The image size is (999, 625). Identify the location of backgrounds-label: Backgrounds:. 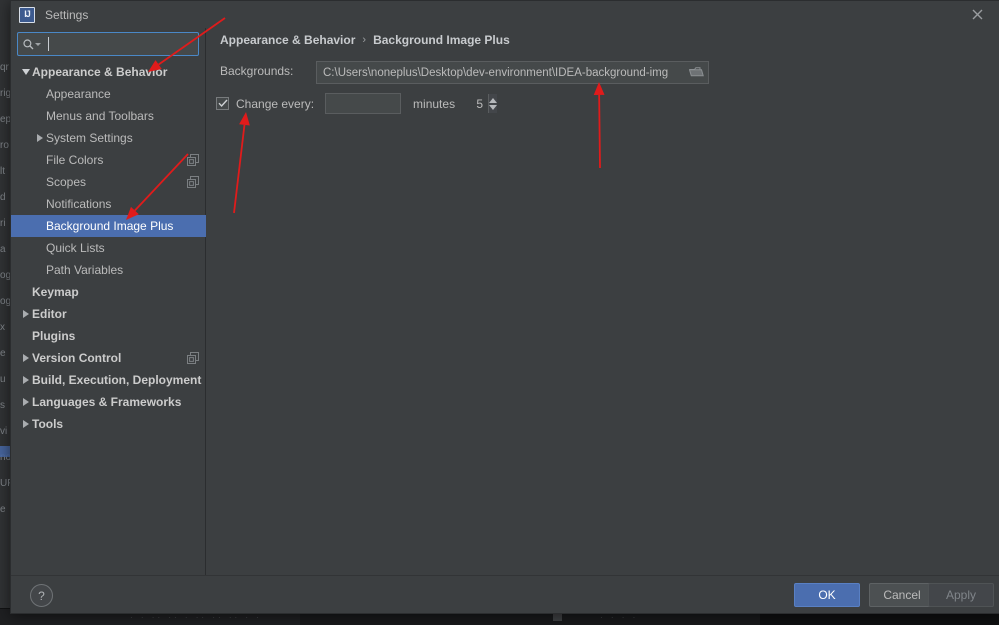
(257, 71).